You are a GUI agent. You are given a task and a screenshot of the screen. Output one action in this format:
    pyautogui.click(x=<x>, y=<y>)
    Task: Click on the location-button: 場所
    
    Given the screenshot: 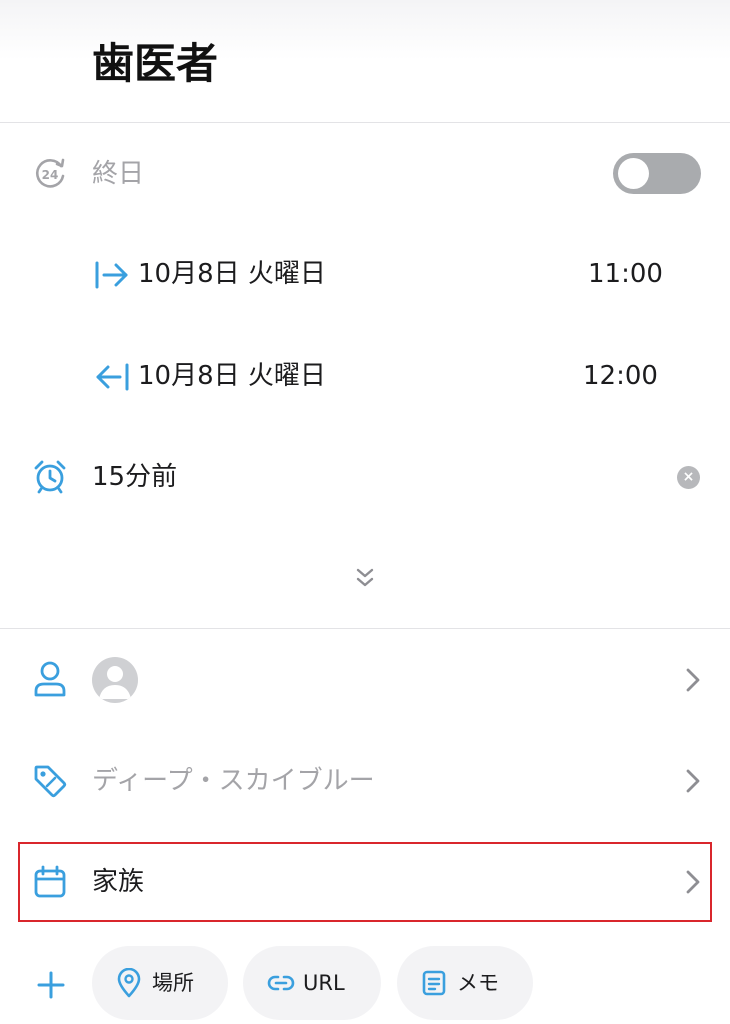 What is the action you would take?
    pyautogui.click(x=160, y=983)
    